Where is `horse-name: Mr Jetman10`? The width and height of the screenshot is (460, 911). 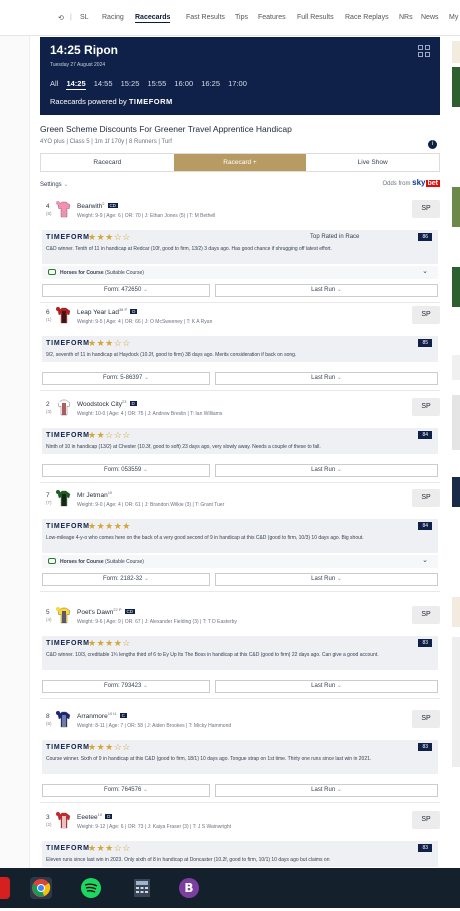 horse-name: Mr Jetman10 is located at coordinates (94, 494).